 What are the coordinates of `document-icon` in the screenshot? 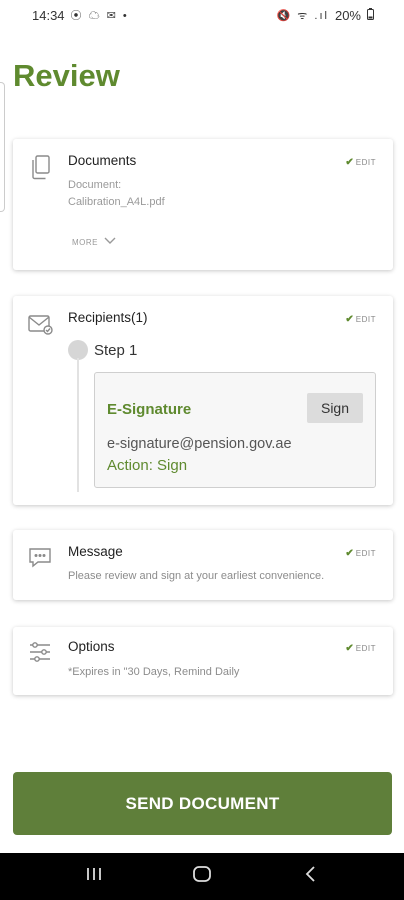 It's located at (41, 167).